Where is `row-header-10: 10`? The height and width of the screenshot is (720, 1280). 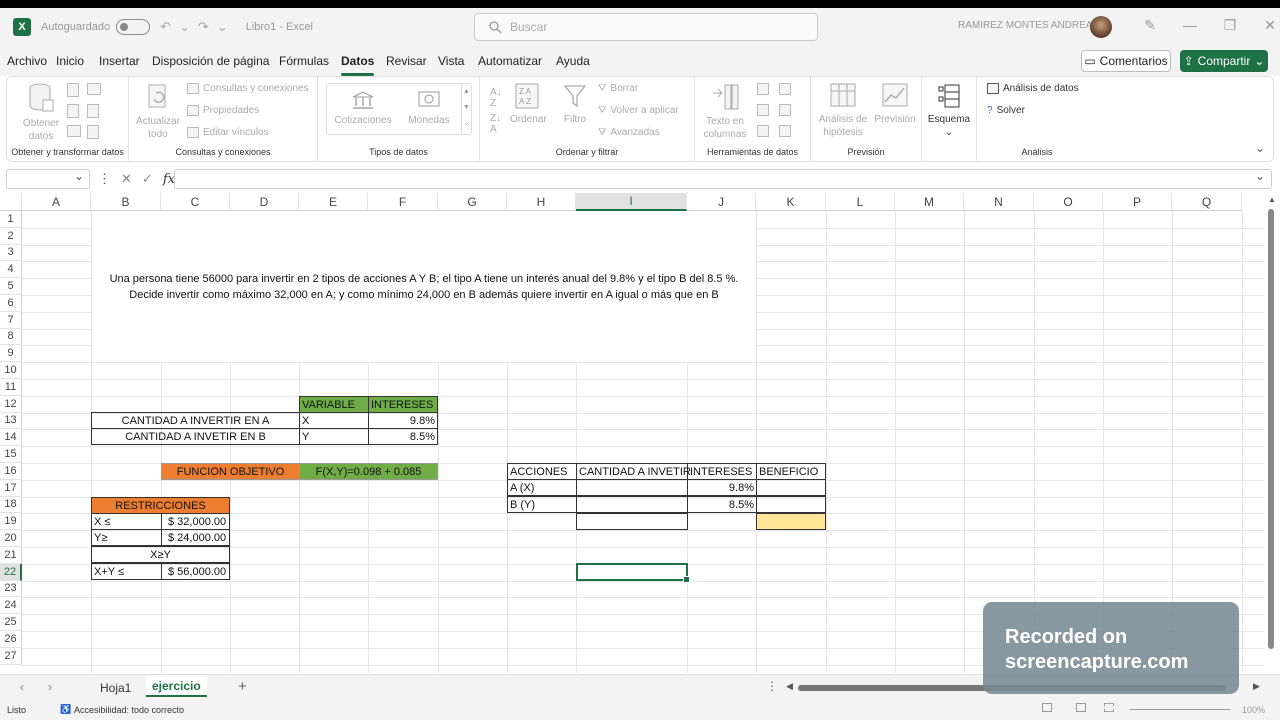
row-header-10: 10 is located at coordinates (11, 370).